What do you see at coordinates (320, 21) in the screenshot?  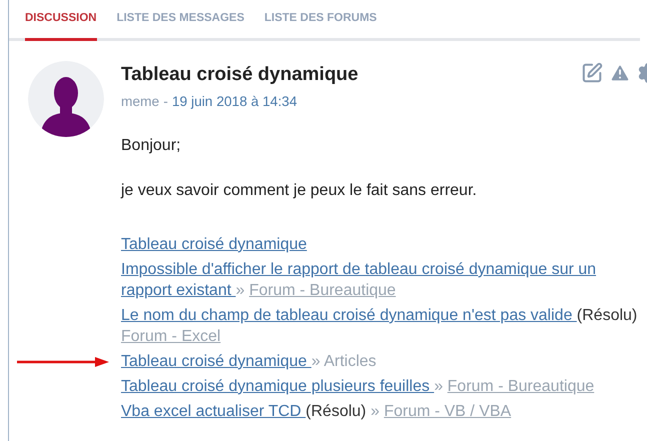 I see `tab: LISTE DES FORUMS` at bounding box center [320, 21].